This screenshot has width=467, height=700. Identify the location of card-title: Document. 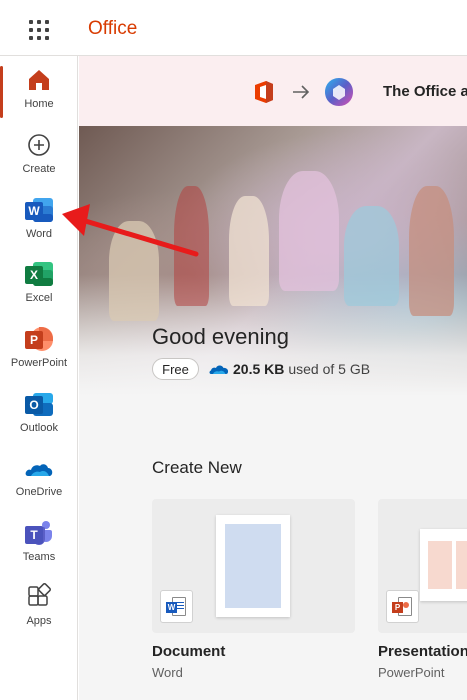
(189, 651).